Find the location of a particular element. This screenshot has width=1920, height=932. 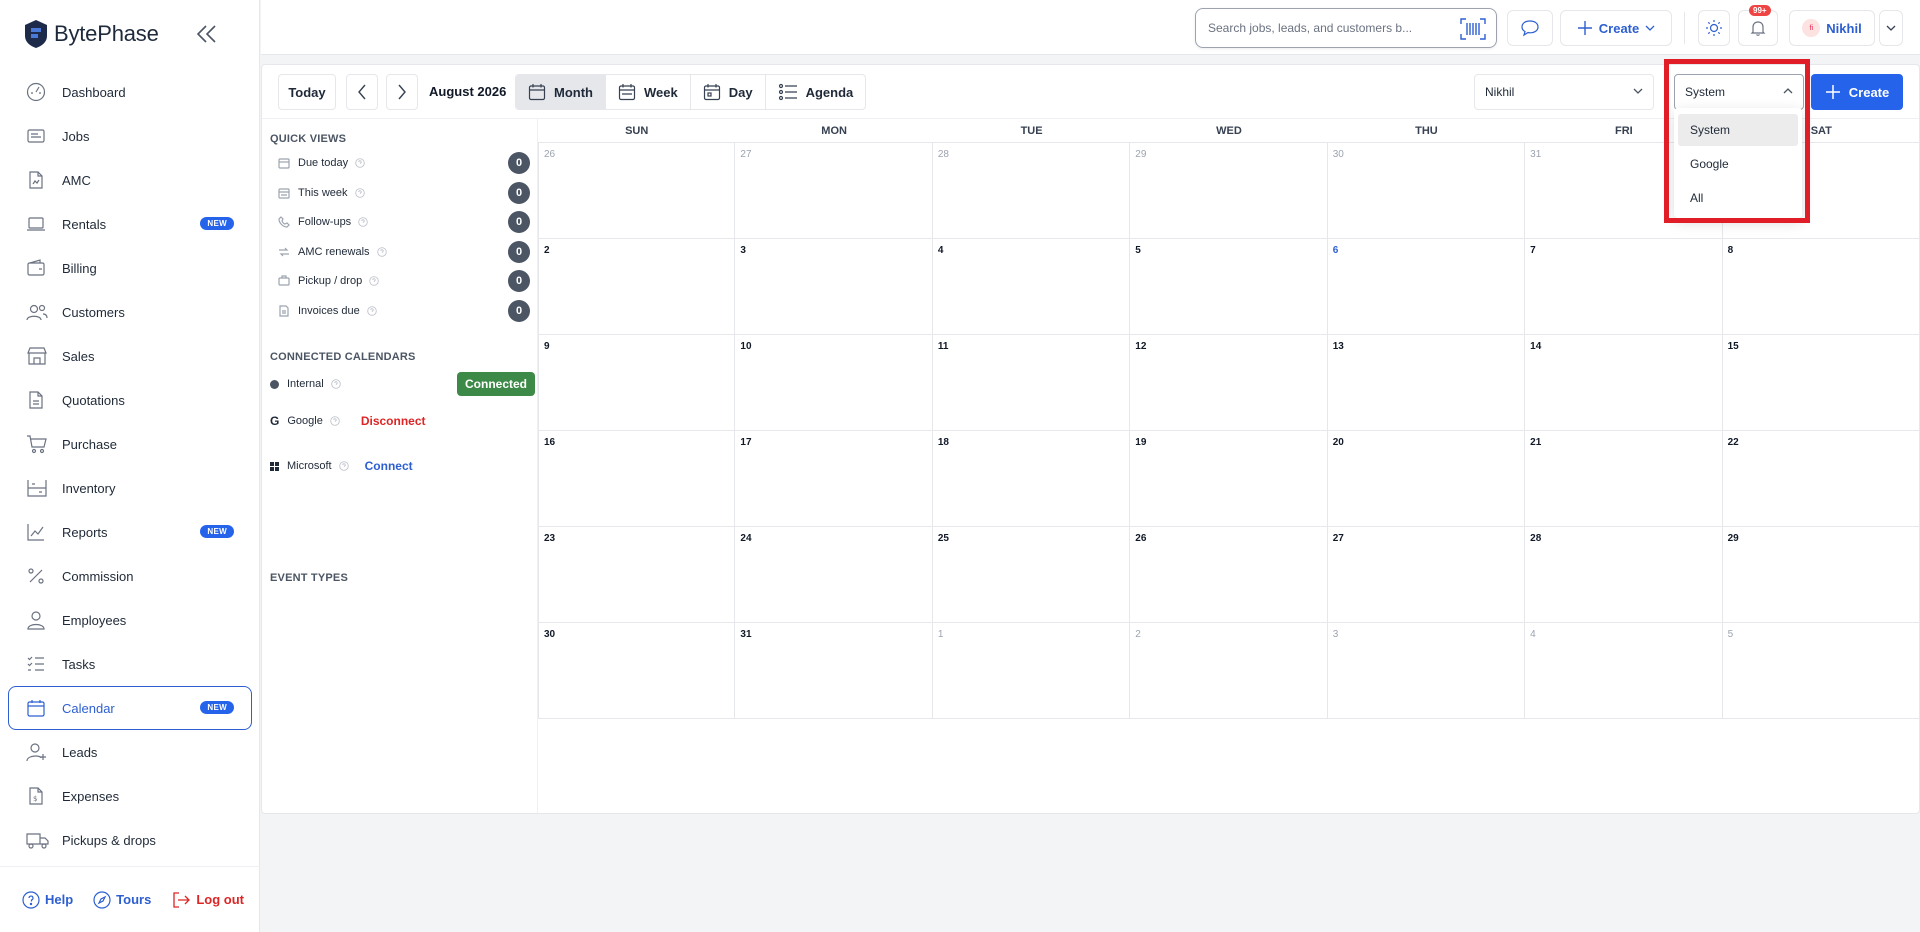

day-cell: 17 is located at coordinates (834, 479).